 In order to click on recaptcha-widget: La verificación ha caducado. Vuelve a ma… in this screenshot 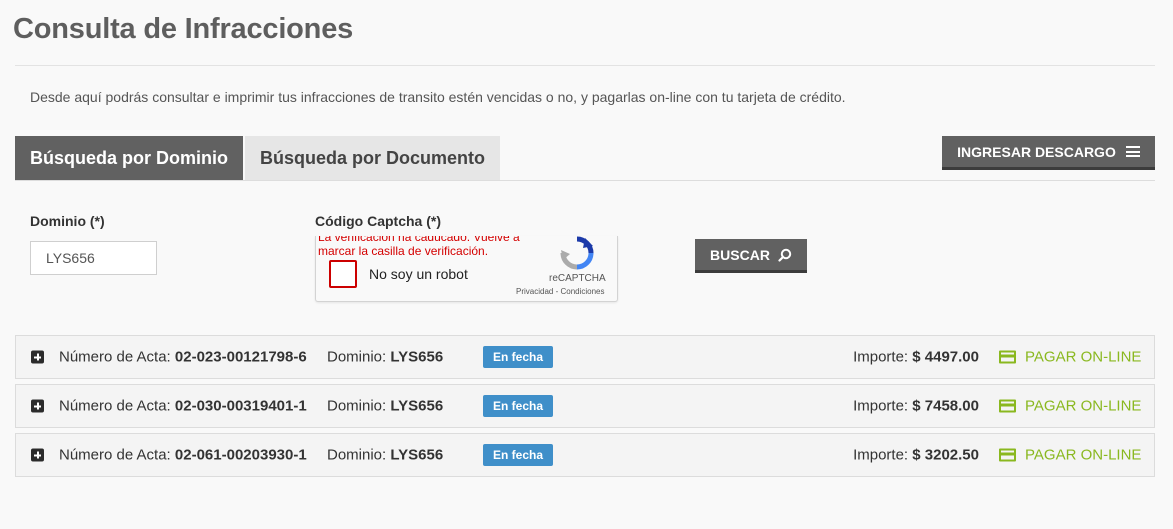, I will do `click(466, 269)`.